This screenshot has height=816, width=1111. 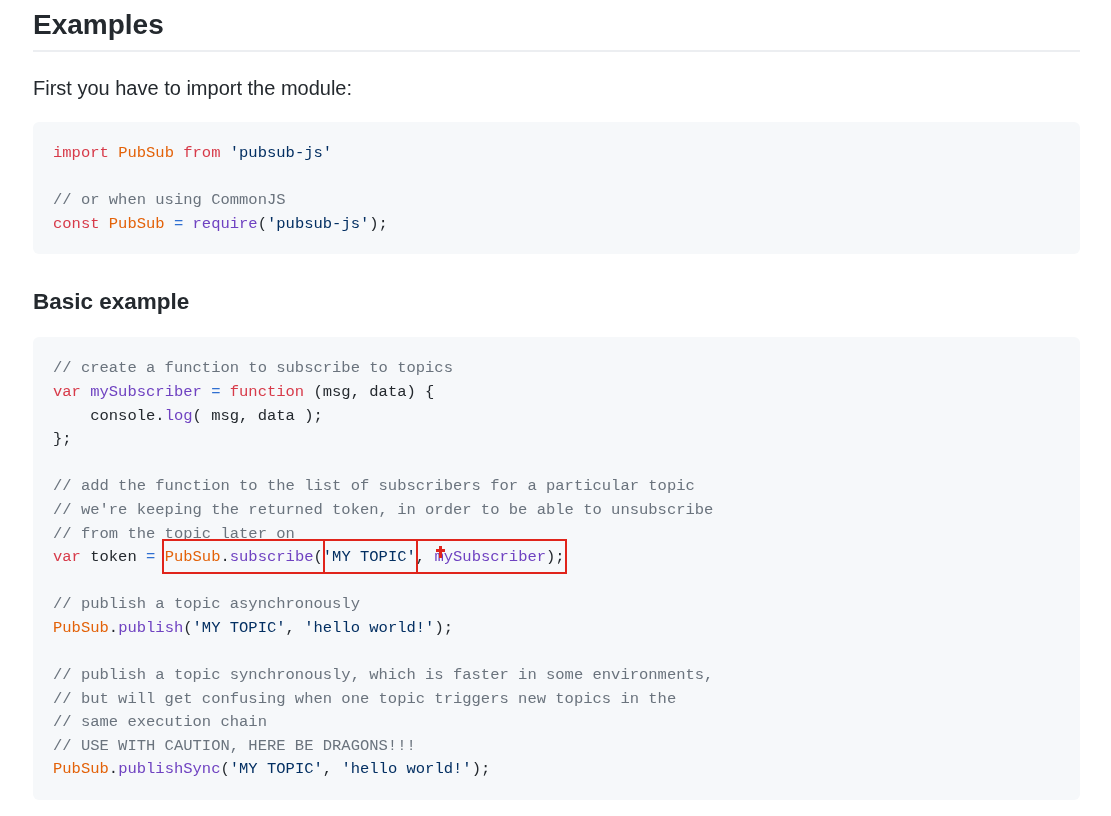 I want to click on intro-text: First you have to import the module:, so click(x=193, y=88).